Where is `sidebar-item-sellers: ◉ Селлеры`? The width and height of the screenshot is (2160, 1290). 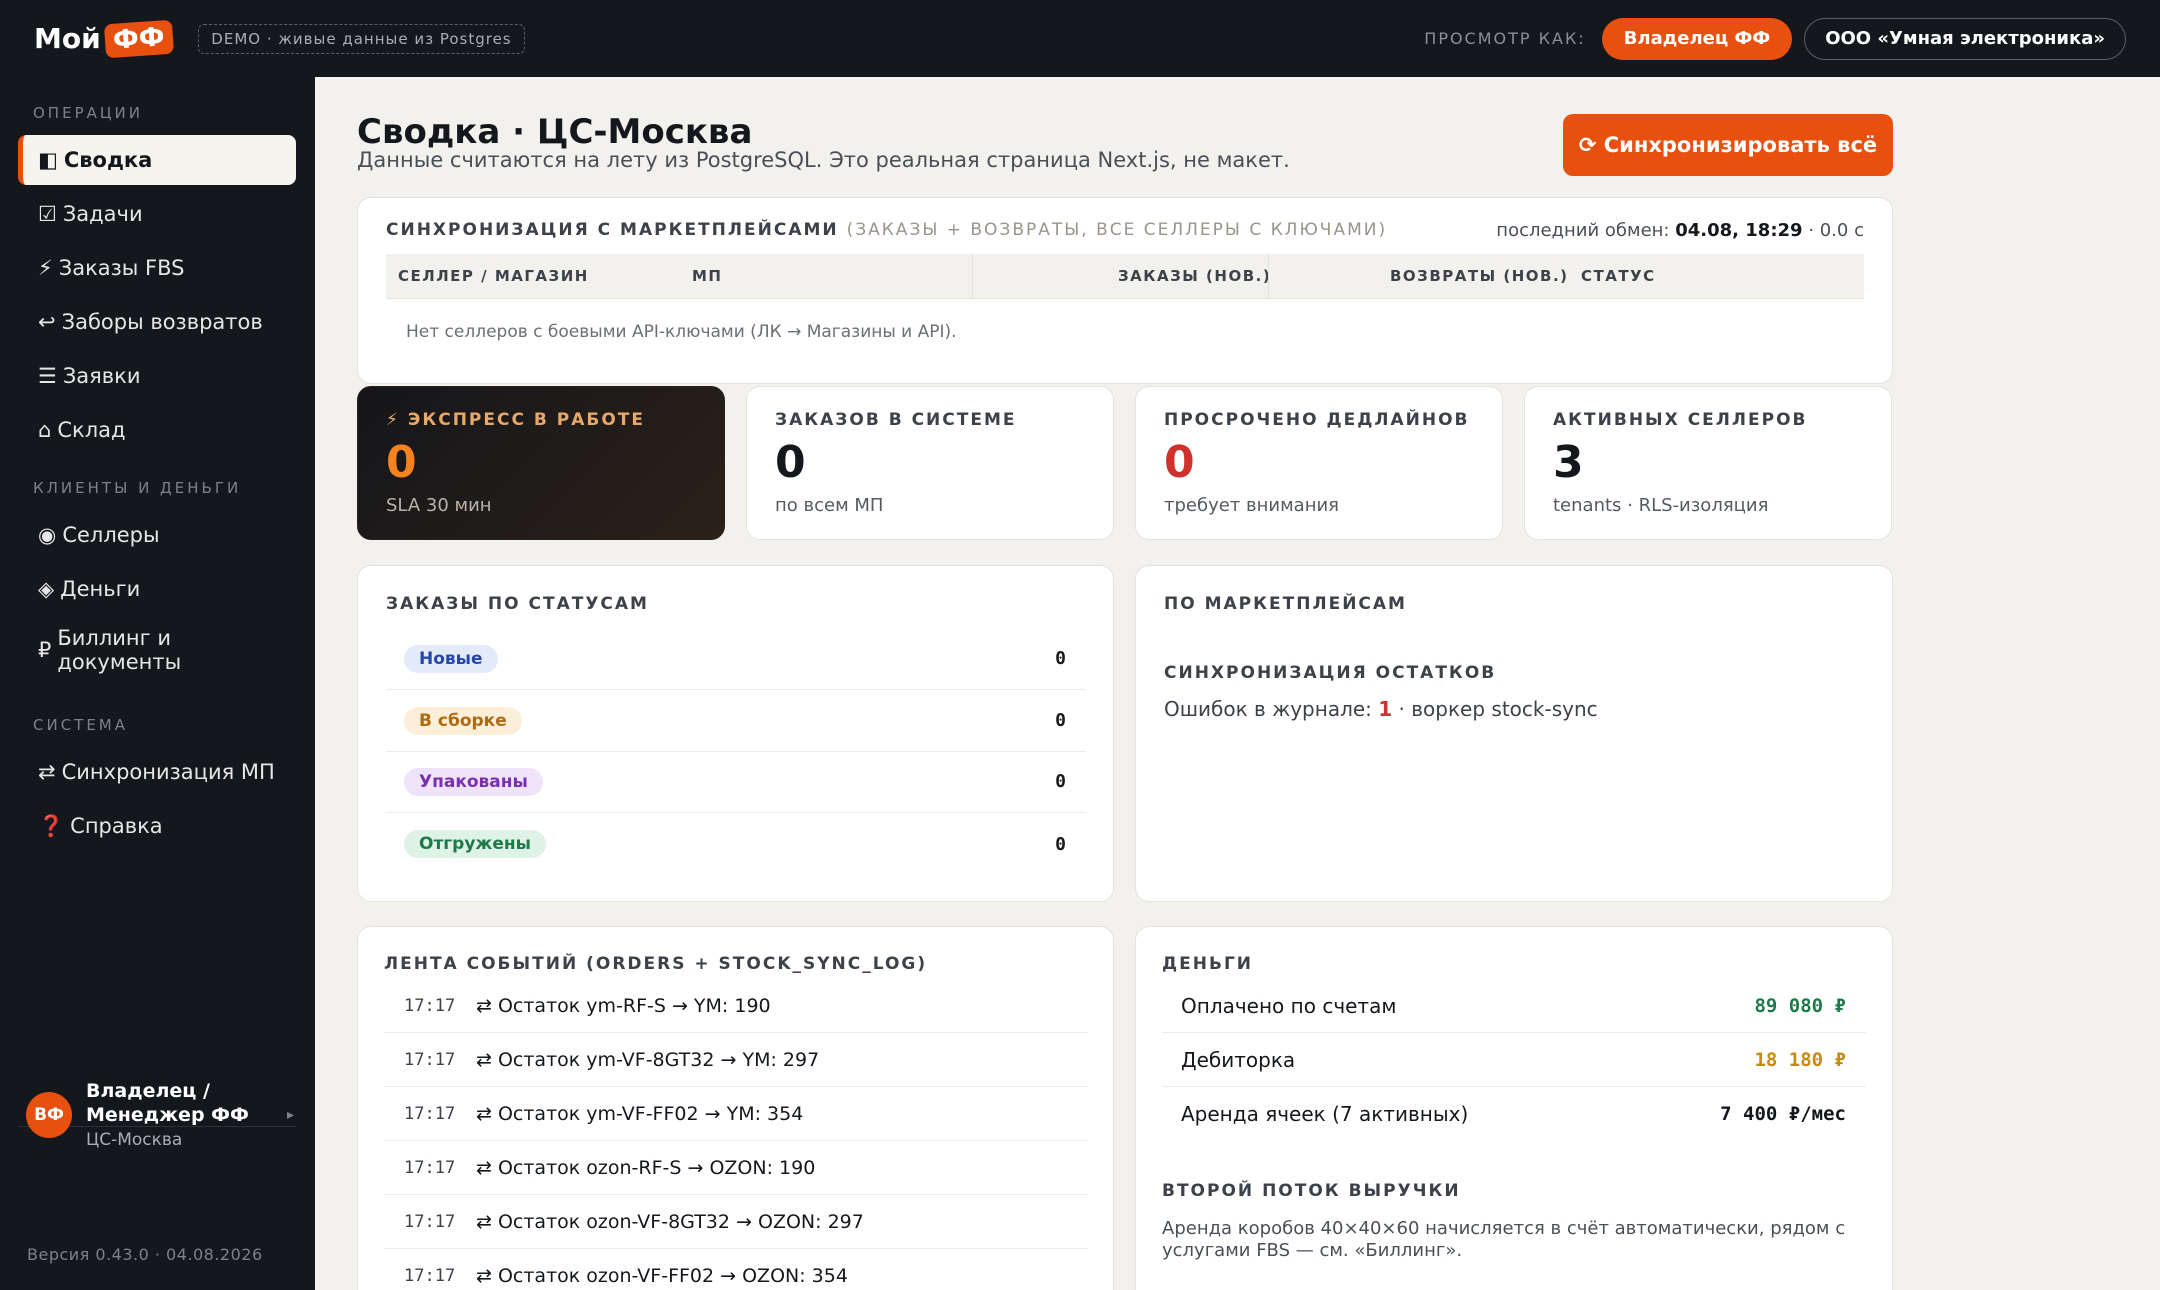 sidebar-item-sellers: ◉ Селлеры is located at coordinates (157, 535).